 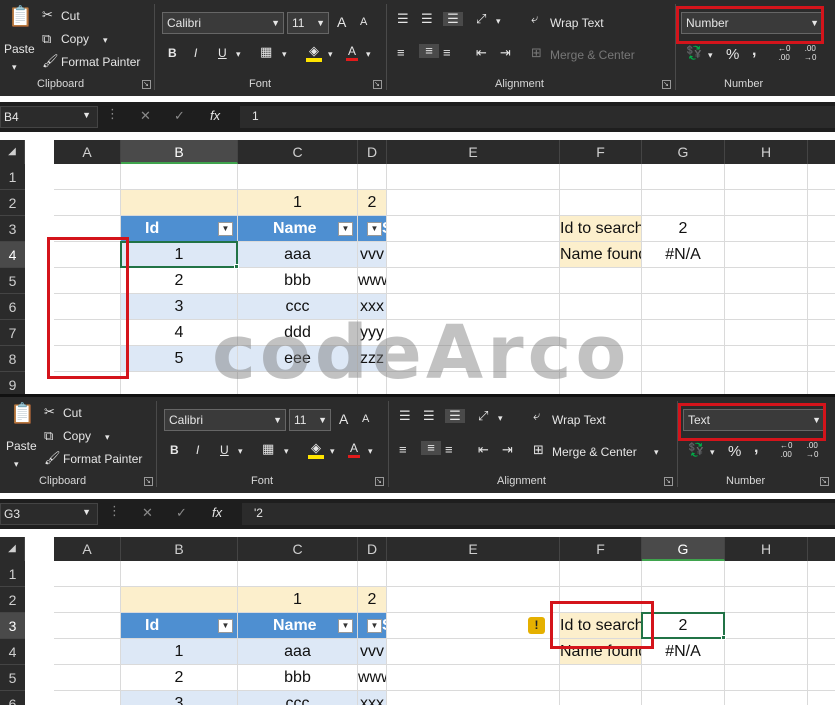 I want to click on font-color-dropdown-icon: ▾, so click(x=370, y=451).